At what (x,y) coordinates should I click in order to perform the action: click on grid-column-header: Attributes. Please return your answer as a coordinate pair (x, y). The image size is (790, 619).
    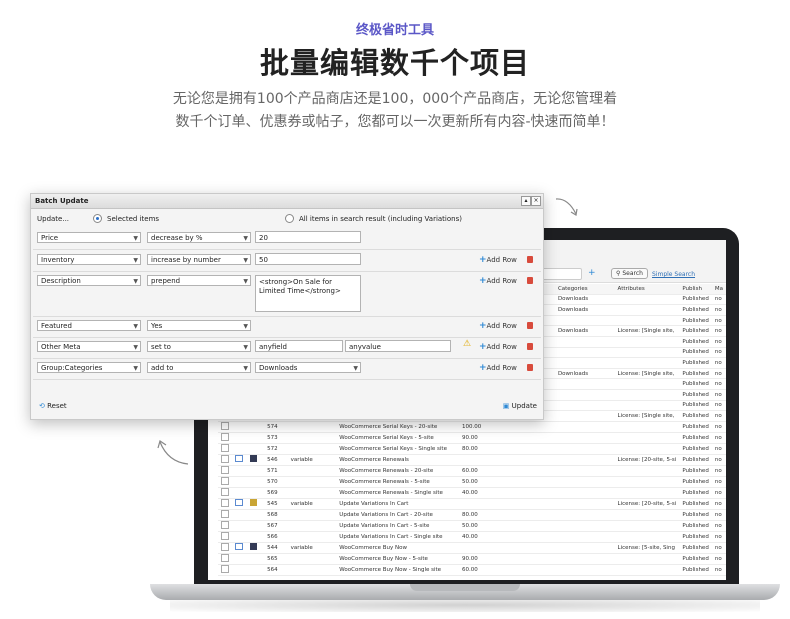
    Looking at the image, I should click on (647, 289).